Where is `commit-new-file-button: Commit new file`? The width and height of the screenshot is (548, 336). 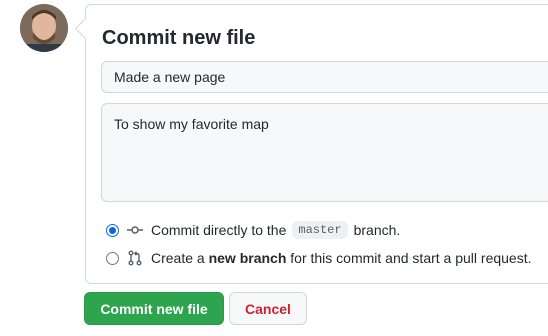 commit-new-file-button: Commit new file is located at coordinates (154, 308).